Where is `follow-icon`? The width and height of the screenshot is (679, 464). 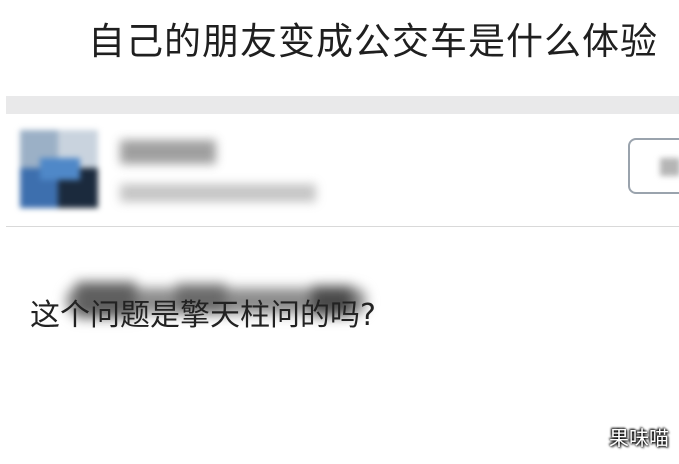 follow-icon is located at coordinates (669, 167).